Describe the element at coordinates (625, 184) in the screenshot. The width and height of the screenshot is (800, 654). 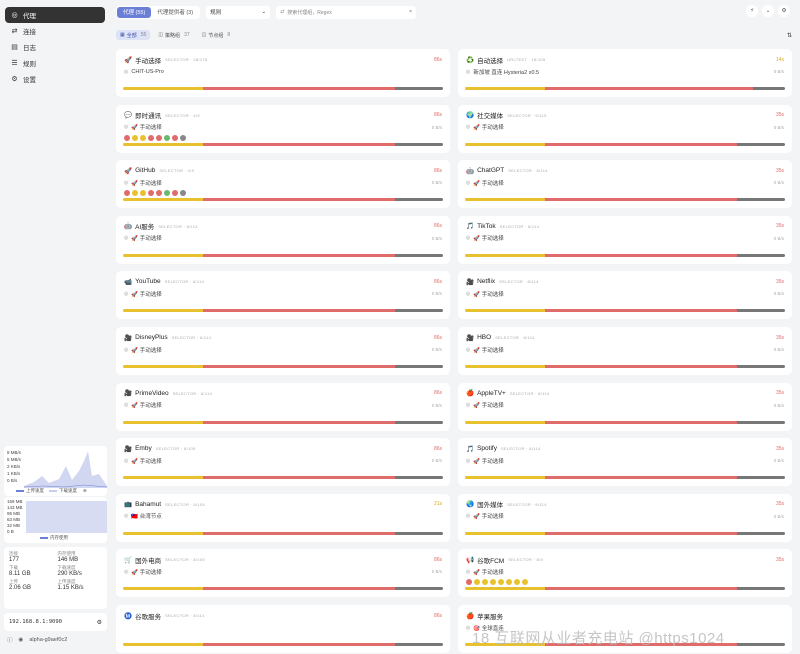
I see `proxy-group-card: 🤖 ChatGPT SELECTOR · 8/114 35s ◎ 🚀 手动选择 0 B/s` at that location.